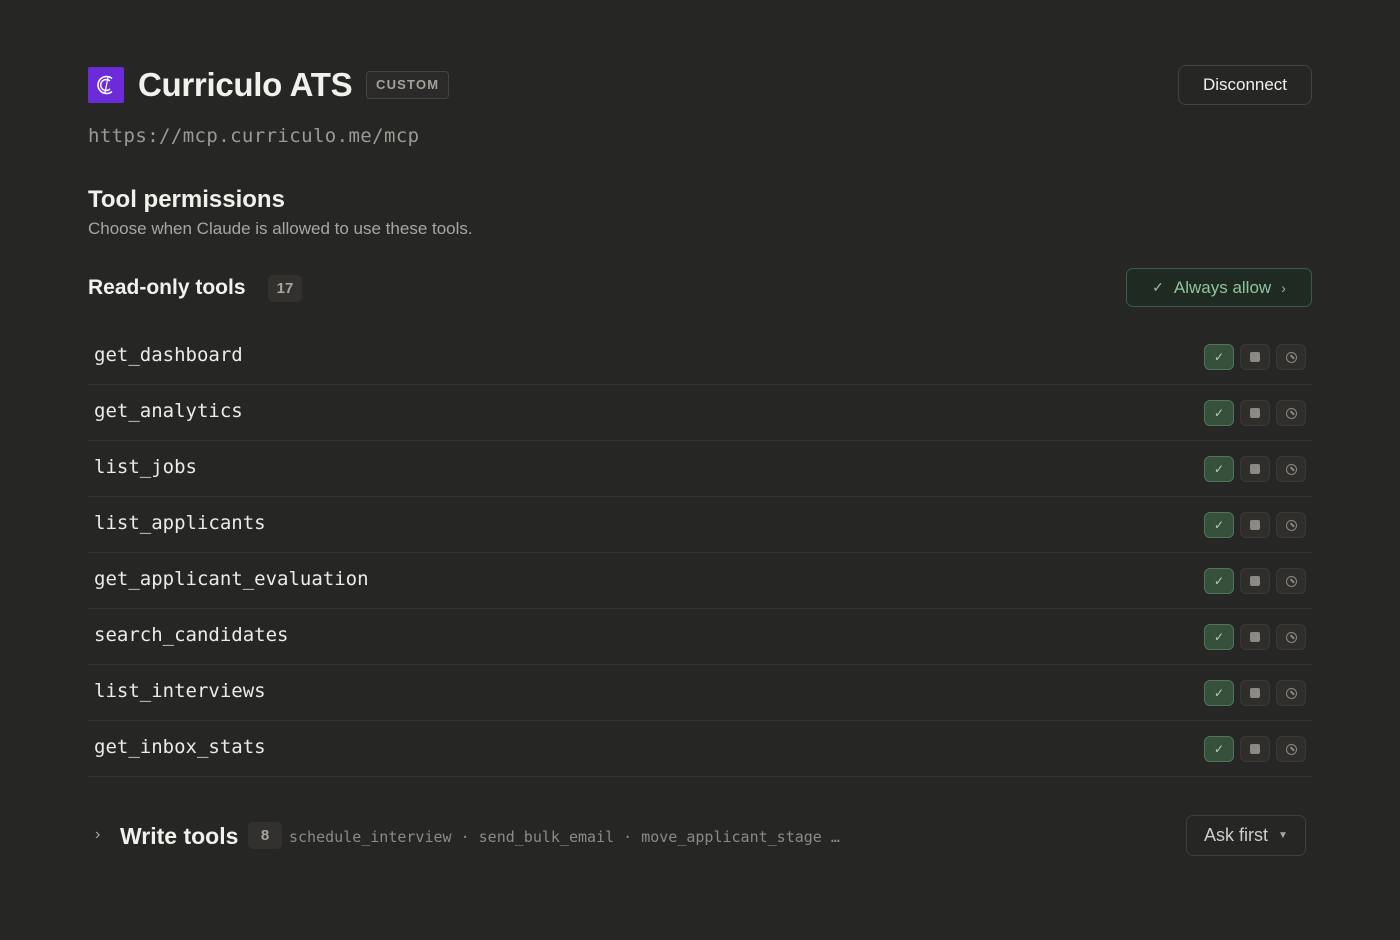 This screenshot has width=1400, height=940. Describe the element at coordinates (231, 579) in the screenshot. I see `tool-name: get_applicant_evaluation` at that location.